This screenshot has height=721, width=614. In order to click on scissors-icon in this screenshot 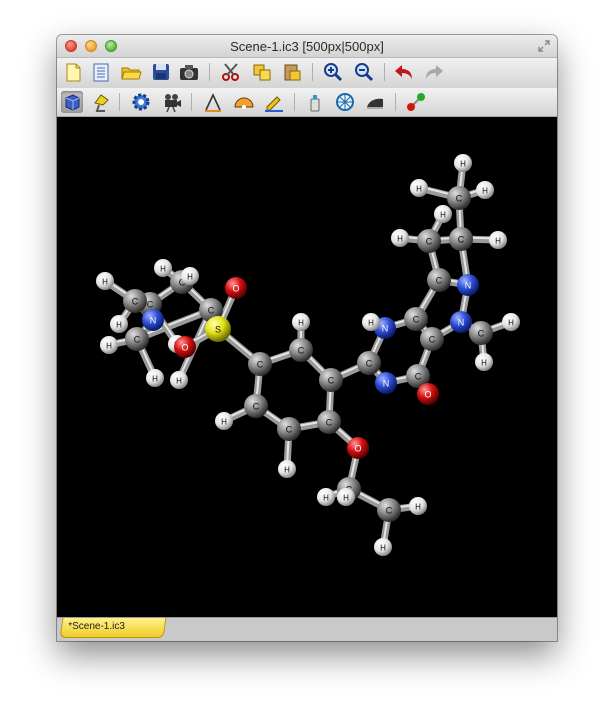, I will do `click(231, 72)`.